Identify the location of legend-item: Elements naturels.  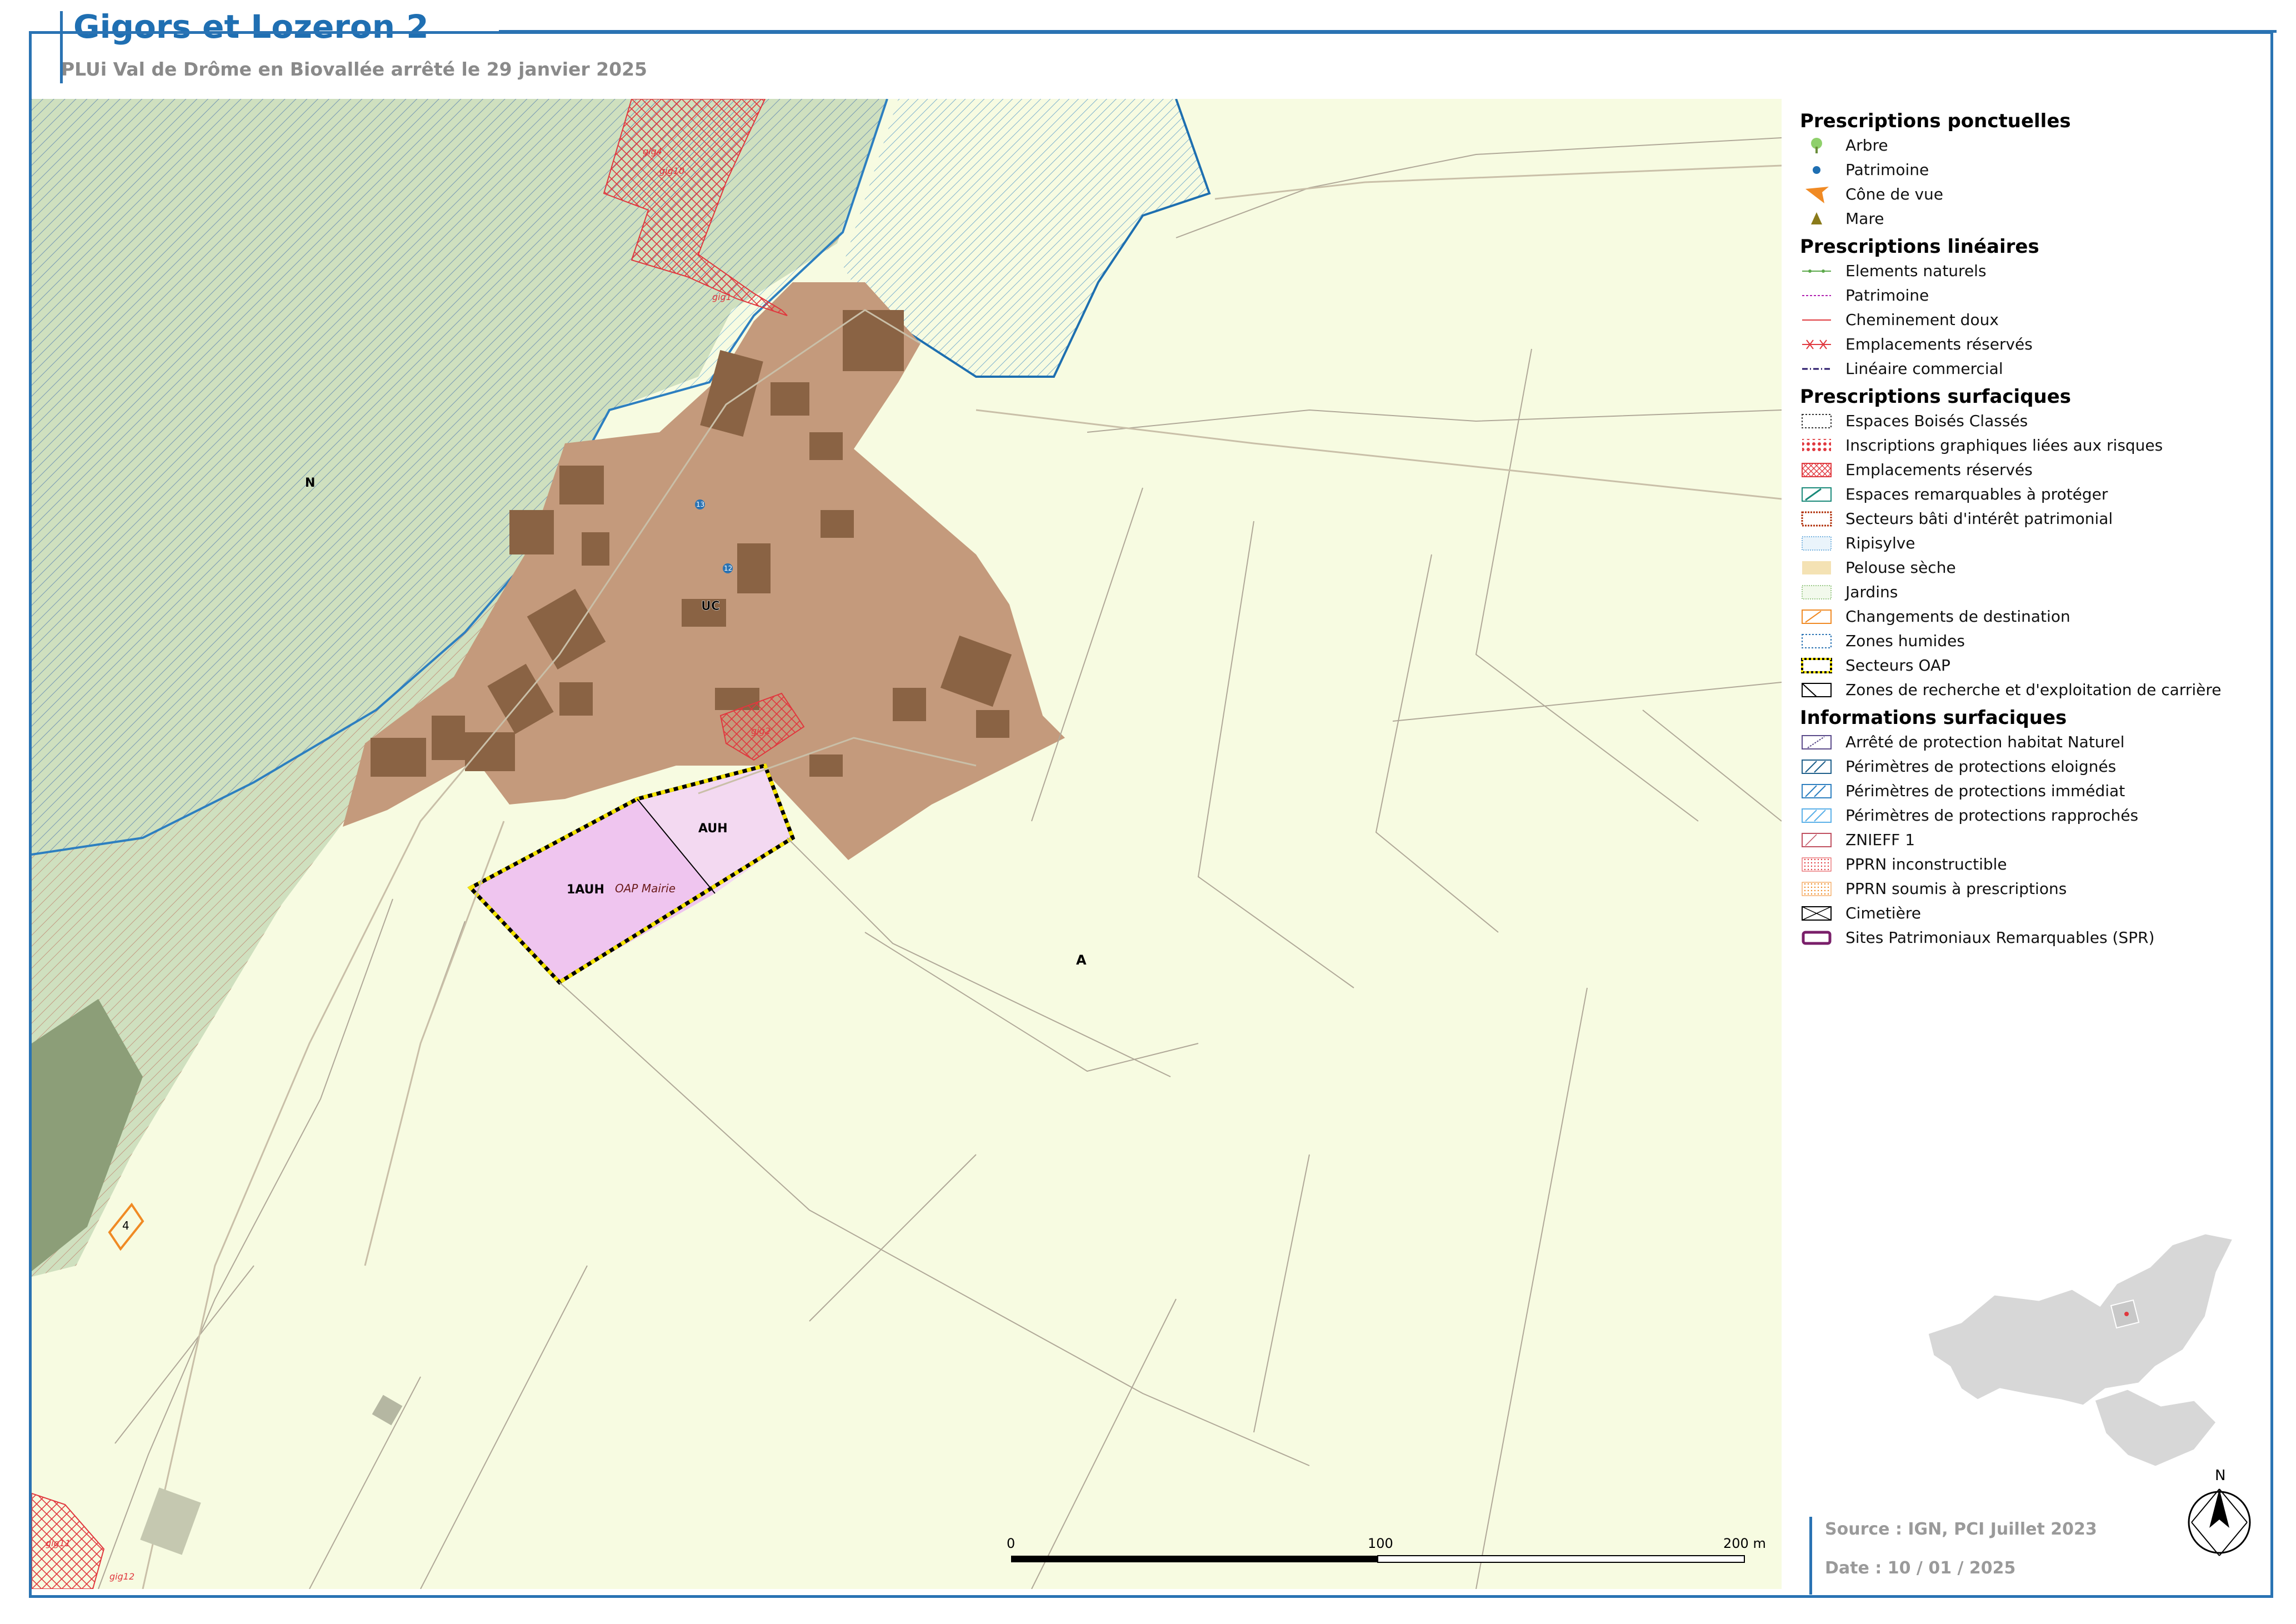
(2036, 271).